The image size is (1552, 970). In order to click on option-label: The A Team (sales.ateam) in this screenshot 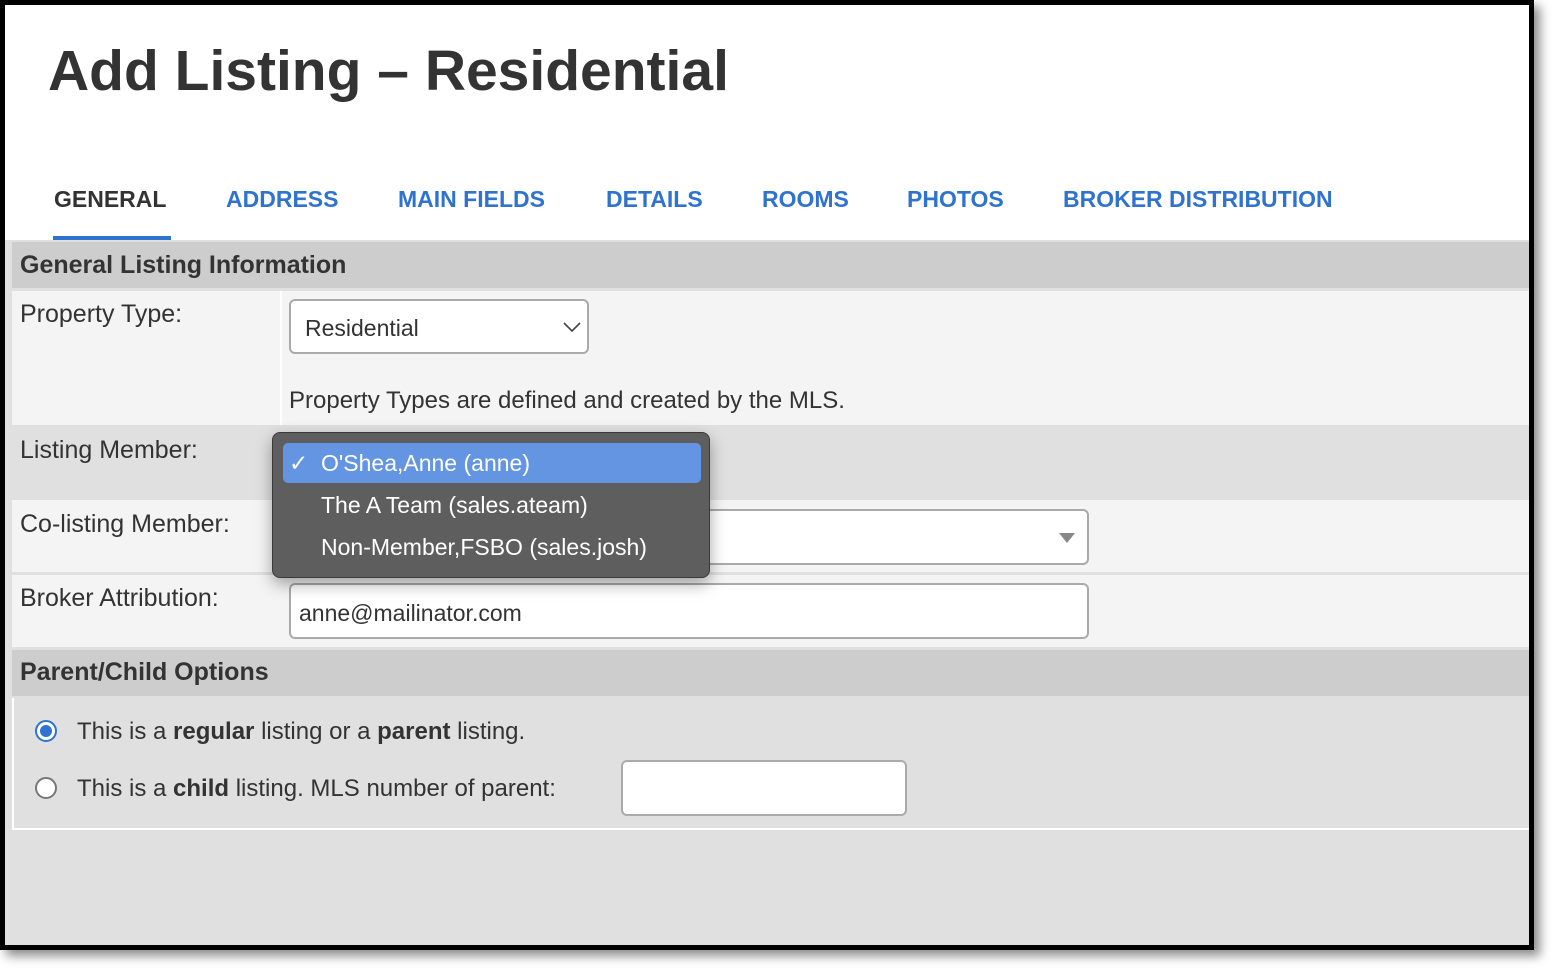, I will do `click(454, 505)`.